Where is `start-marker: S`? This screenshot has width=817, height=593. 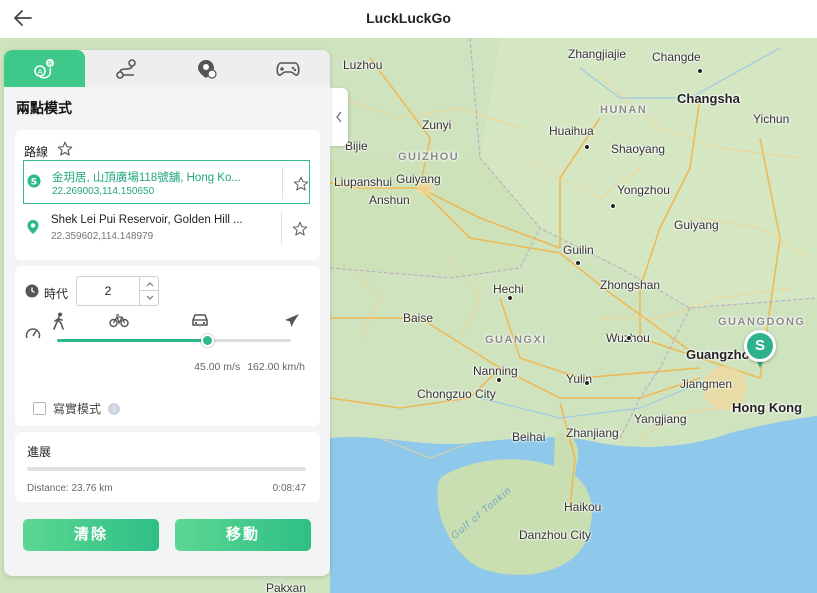
start-marker: S is located at coordinates (760, 350).